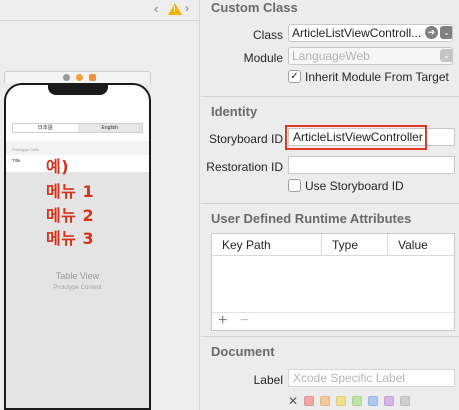 The image size is (459, 410). Describe the element at coordinates (405, 401) in the screenshot. I see `swatch-gray` at that location.